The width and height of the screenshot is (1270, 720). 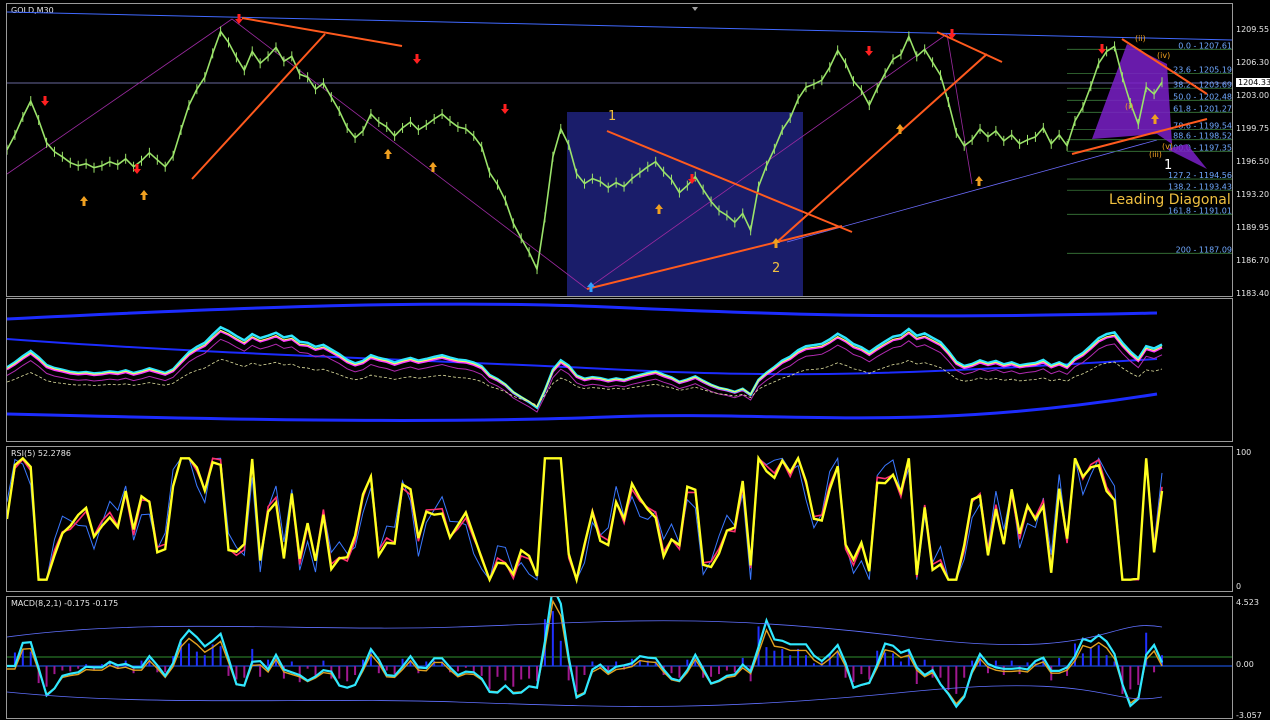 What do you see at coordinates (1140, 38) in the screenshot?
I see `wave-label-ii: (ii)` at bounding box center [1140, 38].